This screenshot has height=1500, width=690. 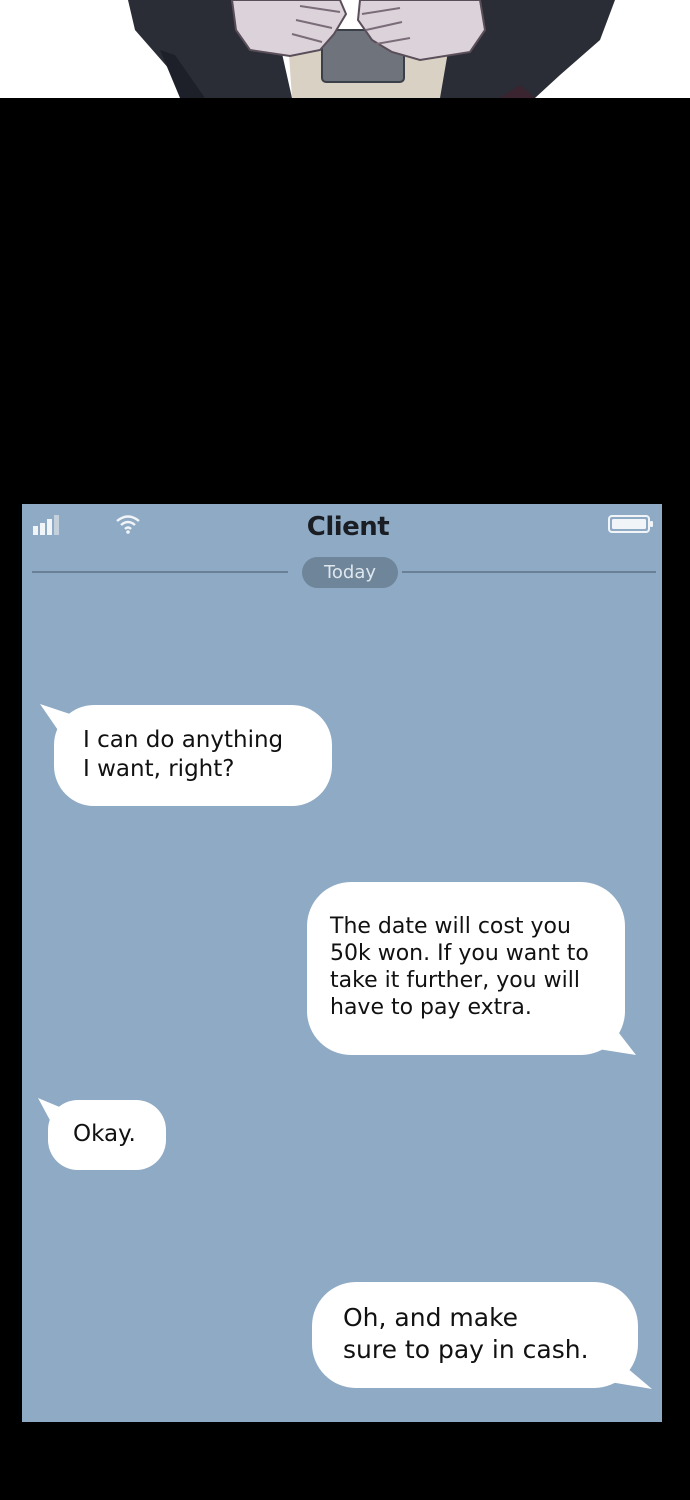 I want to click on battery-icon, so click(x=630, y=524).